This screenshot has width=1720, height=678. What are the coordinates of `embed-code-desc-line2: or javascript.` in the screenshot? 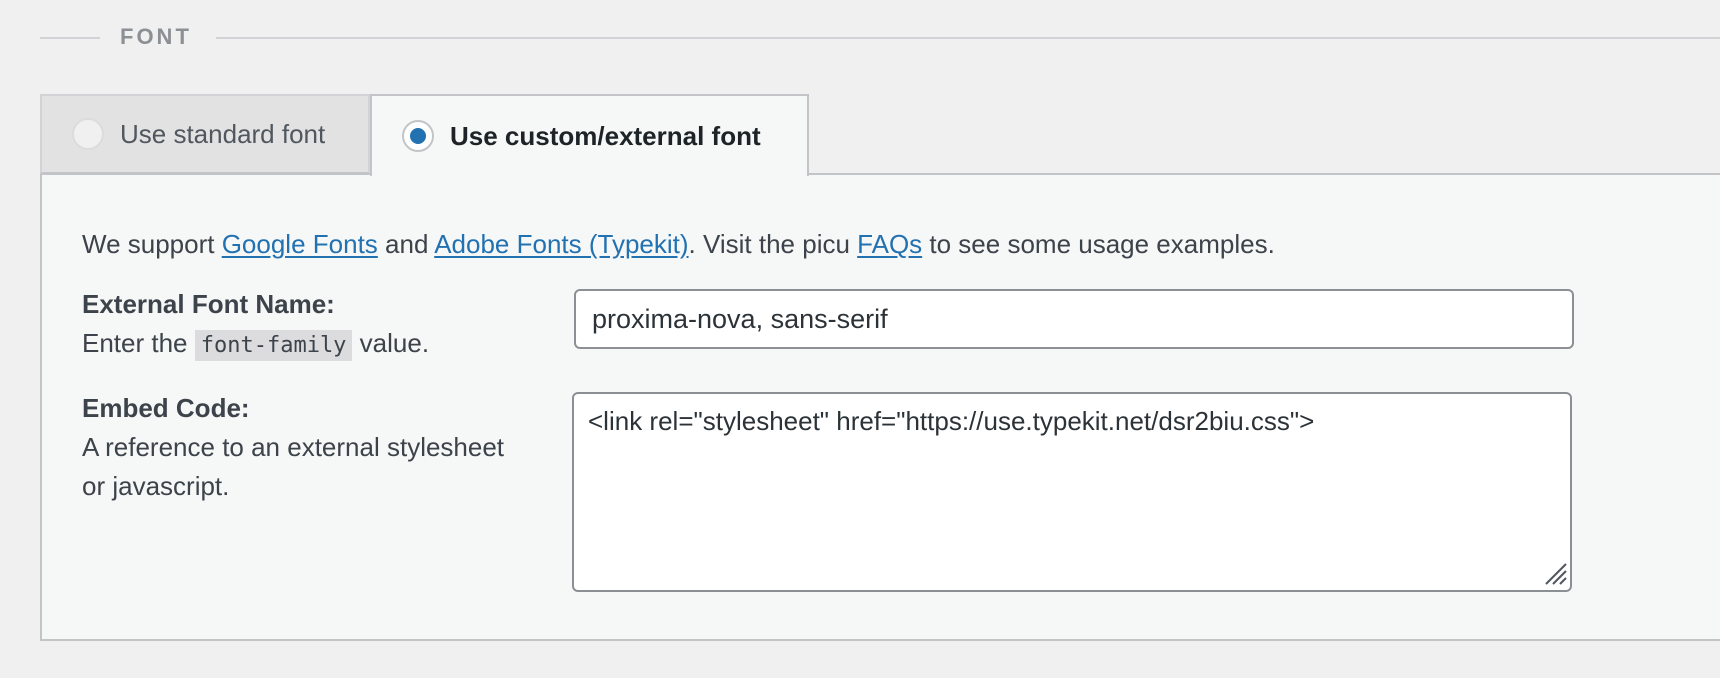 It's located at (156, 486).